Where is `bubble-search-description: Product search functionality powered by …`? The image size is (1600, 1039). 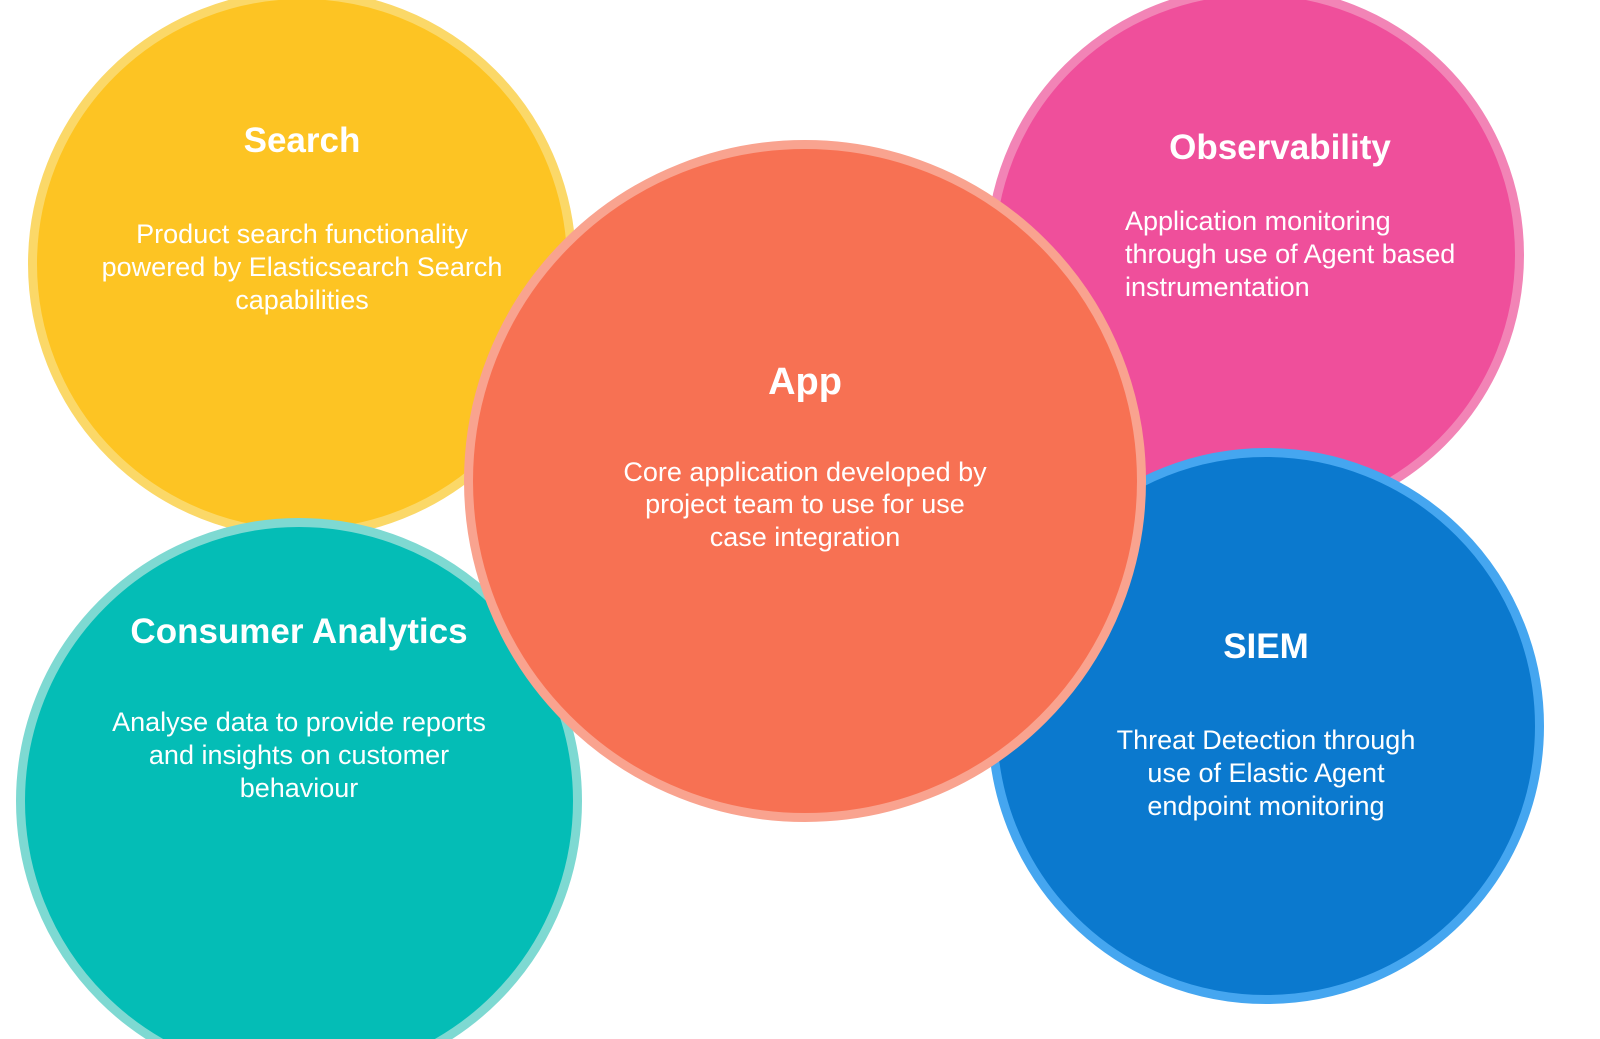
bubble-search-description: Product search functionality powered by … is located at coordinates (302, 267).